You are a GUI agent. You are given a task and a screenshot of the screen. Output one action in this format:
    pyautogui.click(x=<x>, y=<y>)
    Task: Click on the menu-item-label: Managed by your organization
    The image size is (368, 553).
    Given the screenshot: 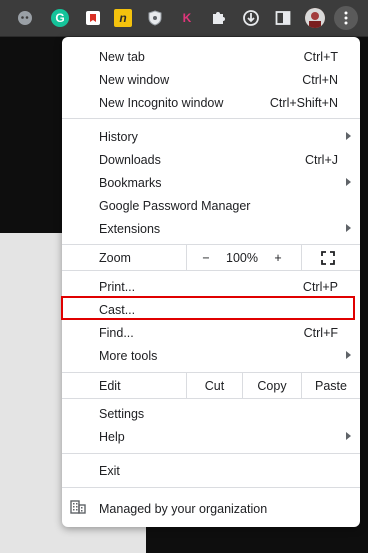 What is the action you would take?
    pyautogui.click(x=183, y=508)
    